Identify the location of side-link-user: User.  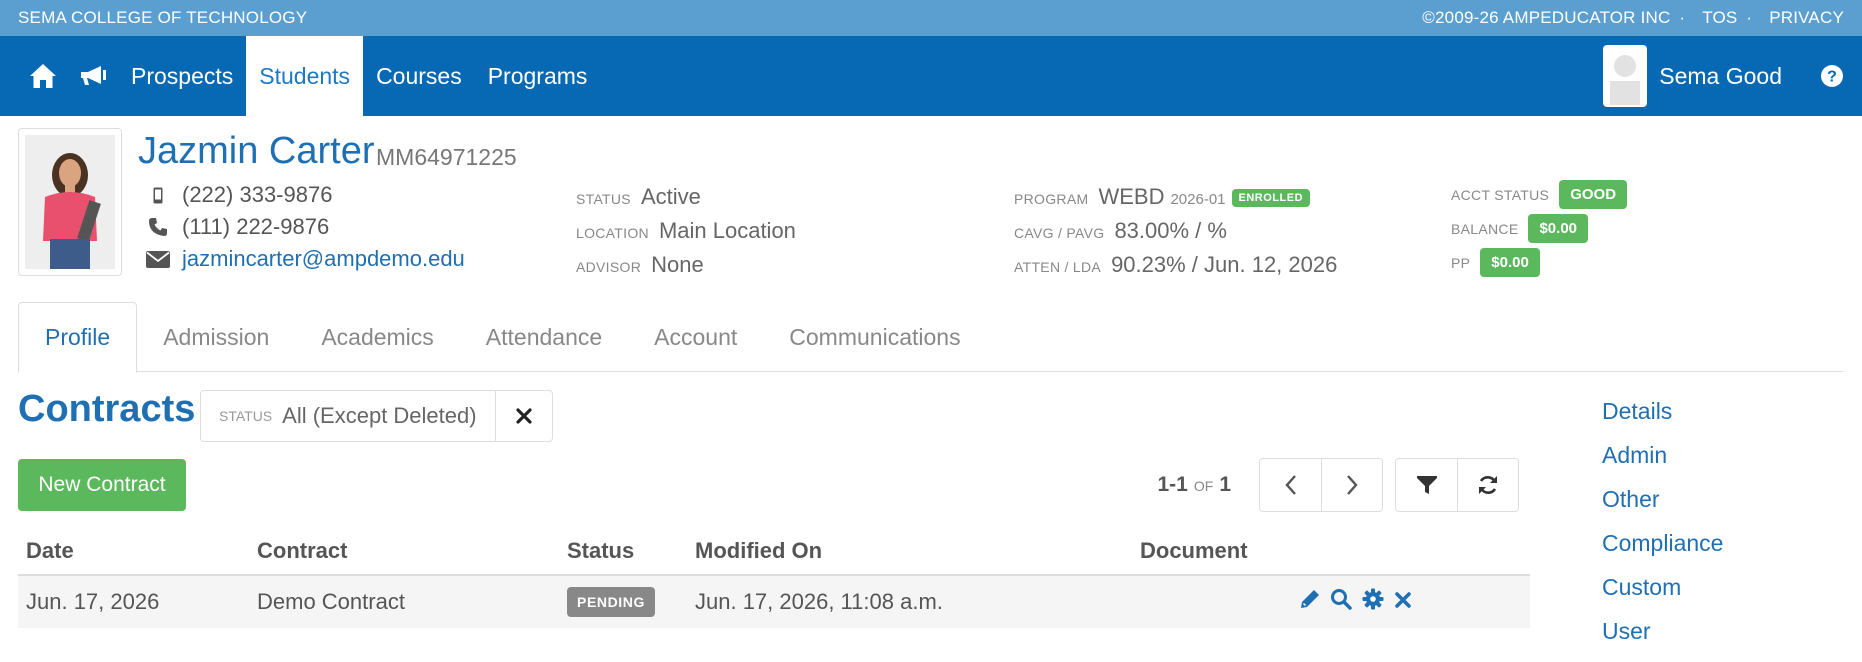
(1662, 640).